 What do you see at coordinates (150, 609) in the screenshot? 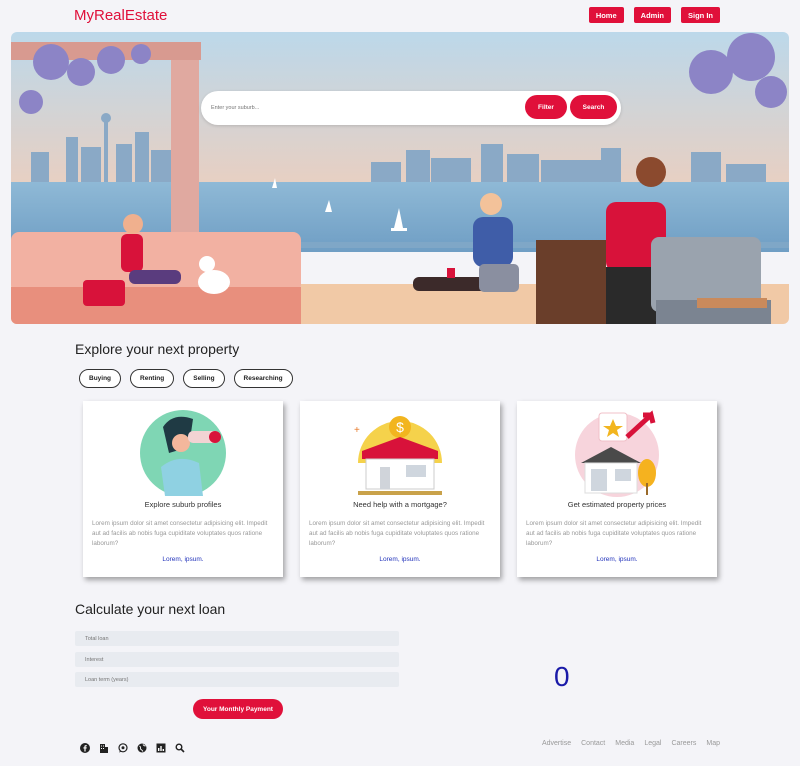
I see `loan-title: Calculate your next loan` at bounding box center [150, 609].